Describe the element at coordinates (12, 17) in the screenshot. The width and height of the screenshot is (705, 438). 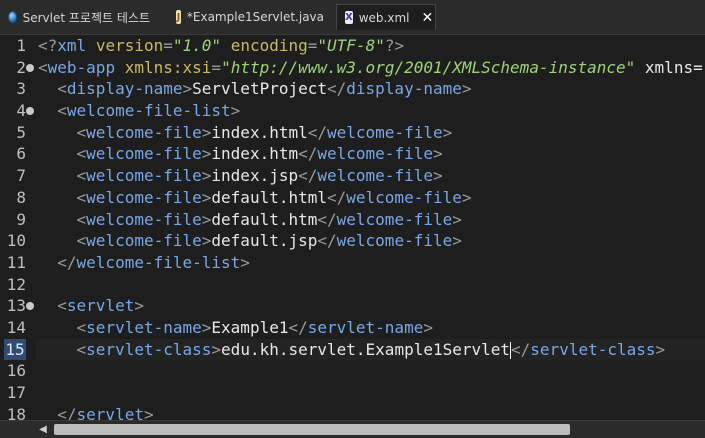
I see `globe-icon` at that location.